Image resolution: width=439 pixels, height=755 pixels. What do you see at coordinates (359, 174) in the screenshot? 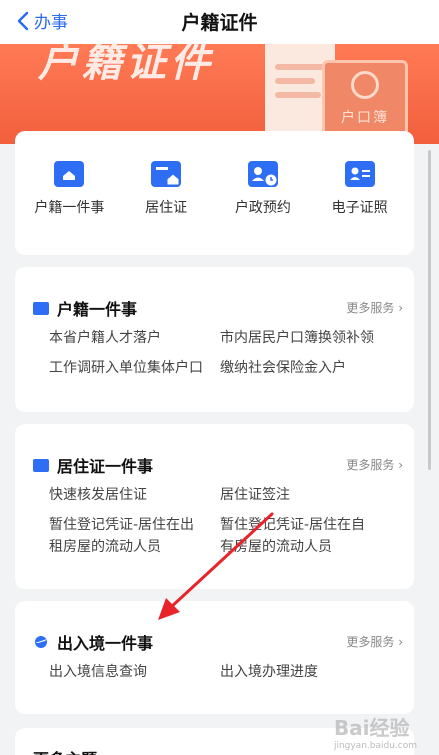
I see `e-license-icon` at bounding box center [359, 174].